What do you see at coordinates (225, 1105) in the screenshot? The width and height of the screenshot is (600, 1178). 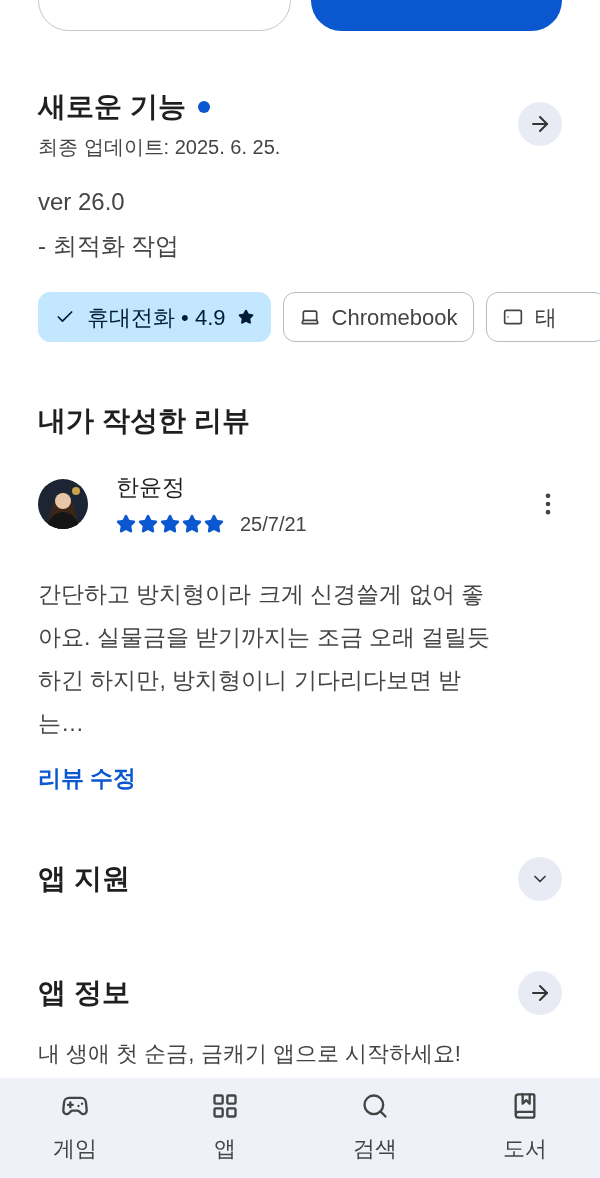 I see `grid-icon` at bounding box center [225, 1105].